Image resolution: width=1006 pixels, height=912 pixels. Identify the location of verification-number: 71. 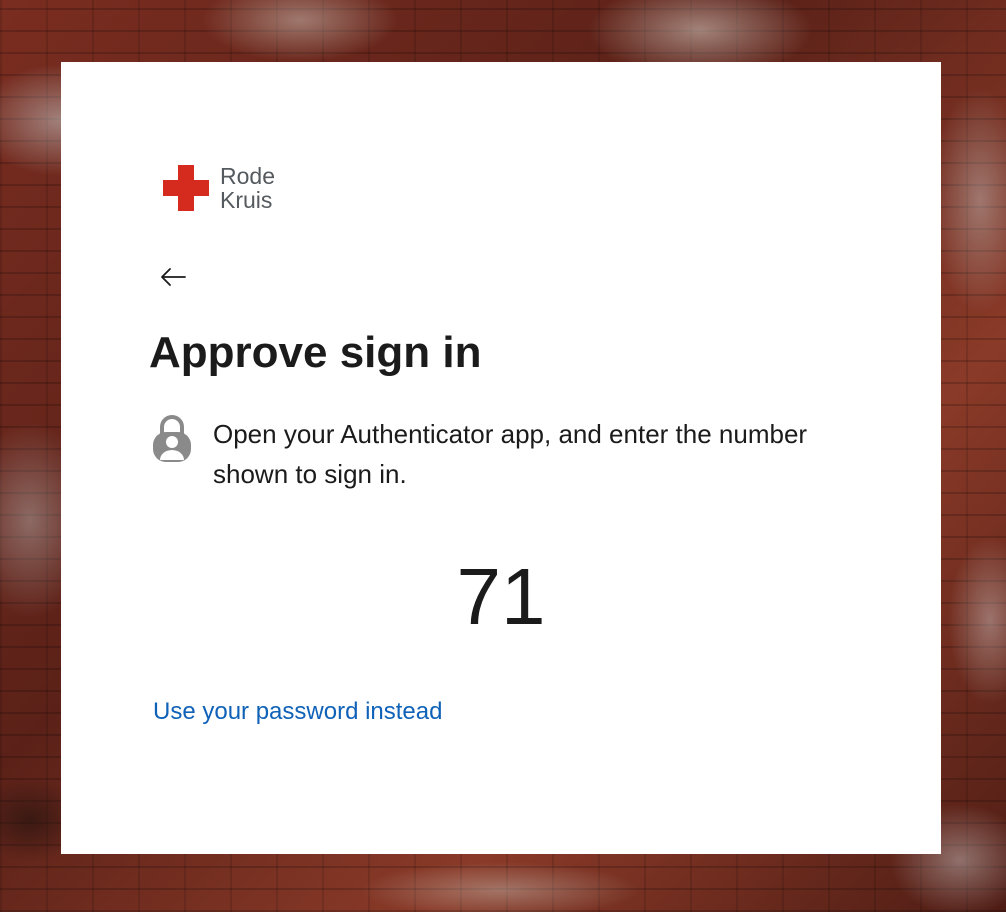
(501, 596).